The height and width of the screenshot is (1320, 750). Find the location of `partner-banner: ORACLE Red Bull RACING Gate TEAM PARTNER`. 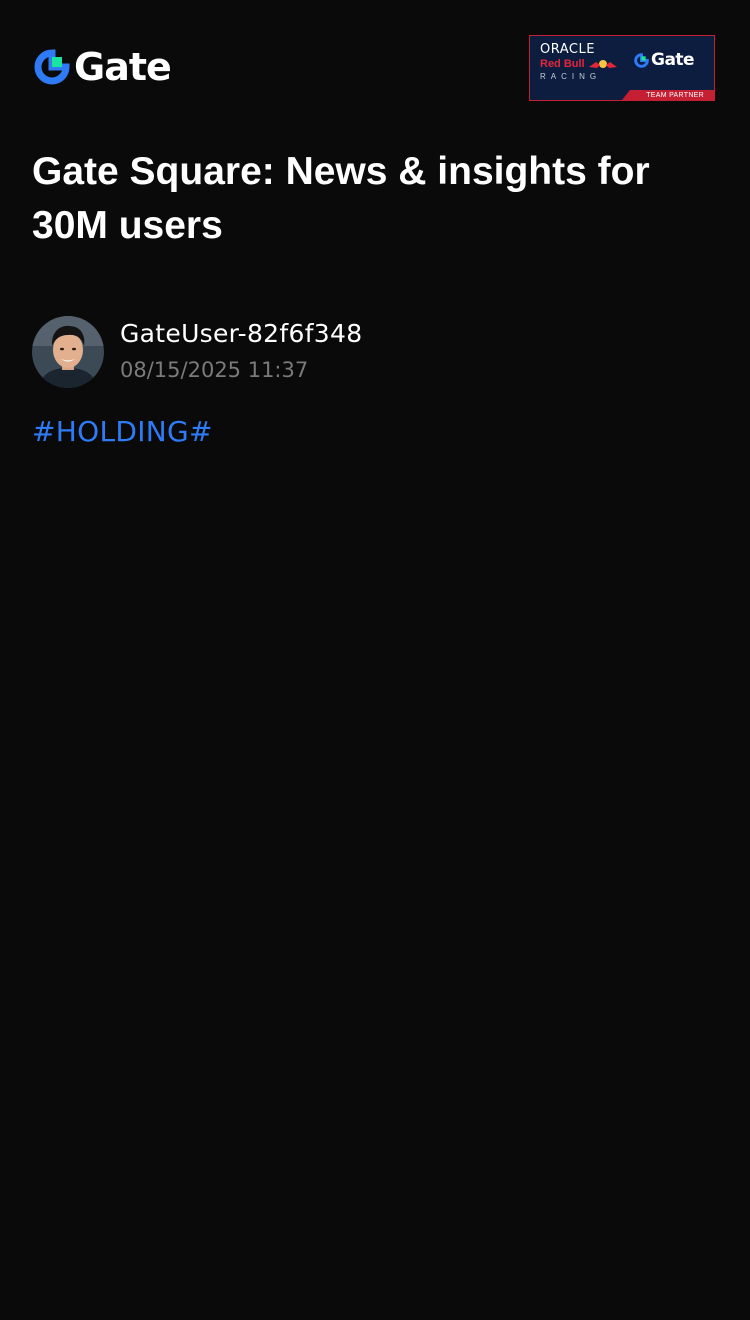

partner-banner: ORACLE Red Bull RACING Gate TEAM PARTNER is located at coordinates (622, 68).